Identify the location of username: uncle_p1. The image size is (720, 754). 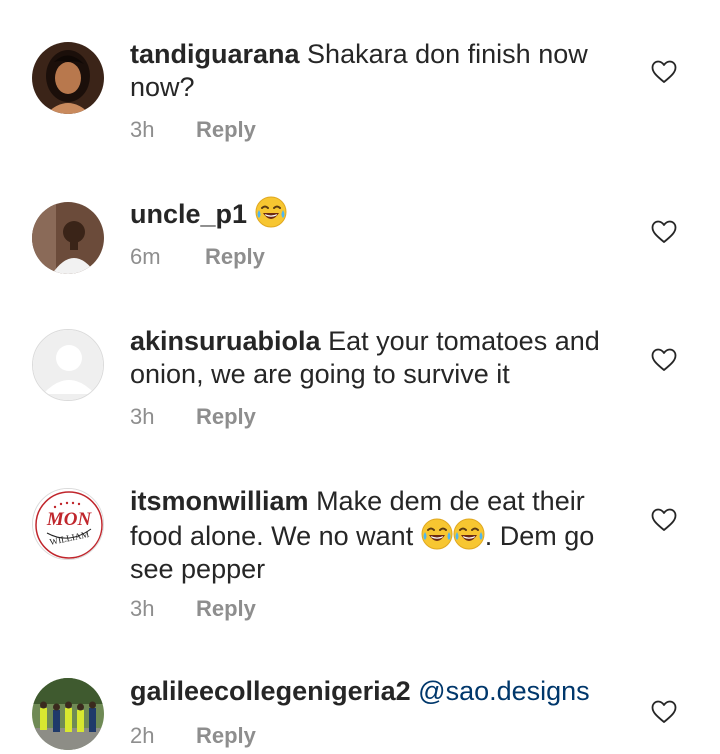
(188, 214).